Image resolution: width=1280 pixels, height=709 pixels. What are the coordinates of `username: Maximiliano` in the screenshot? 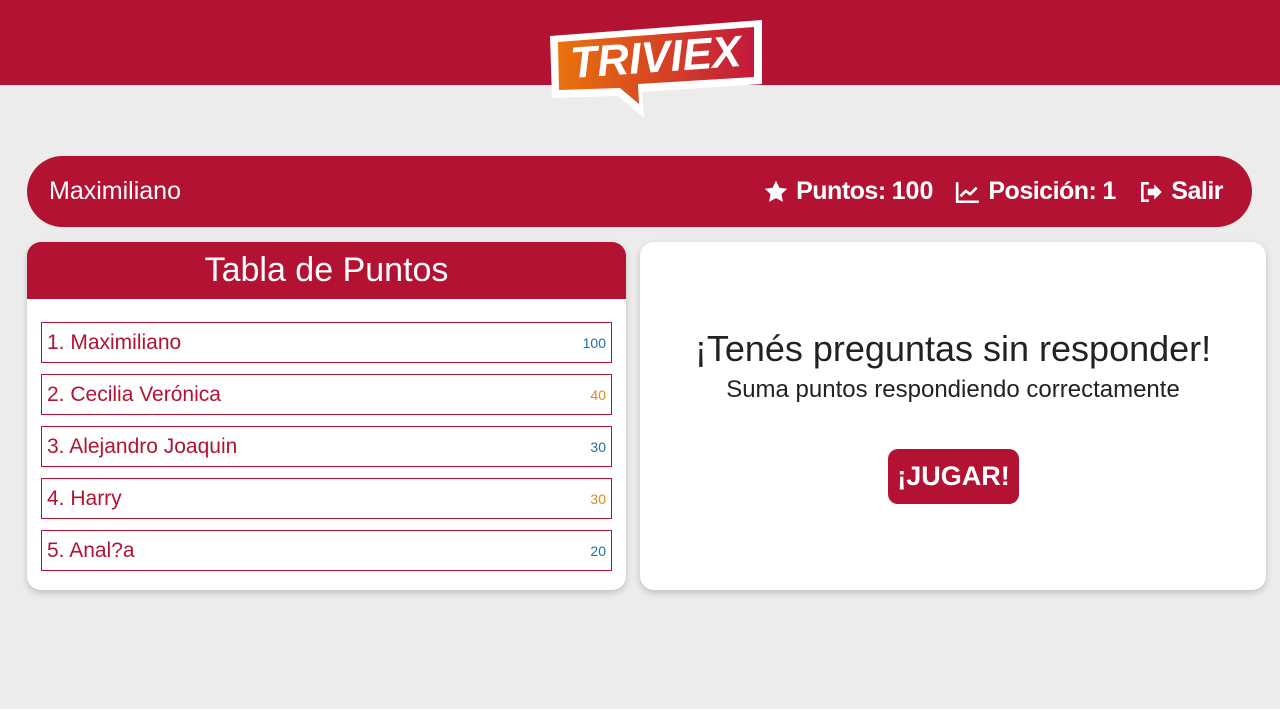 It's located at (115, 191).